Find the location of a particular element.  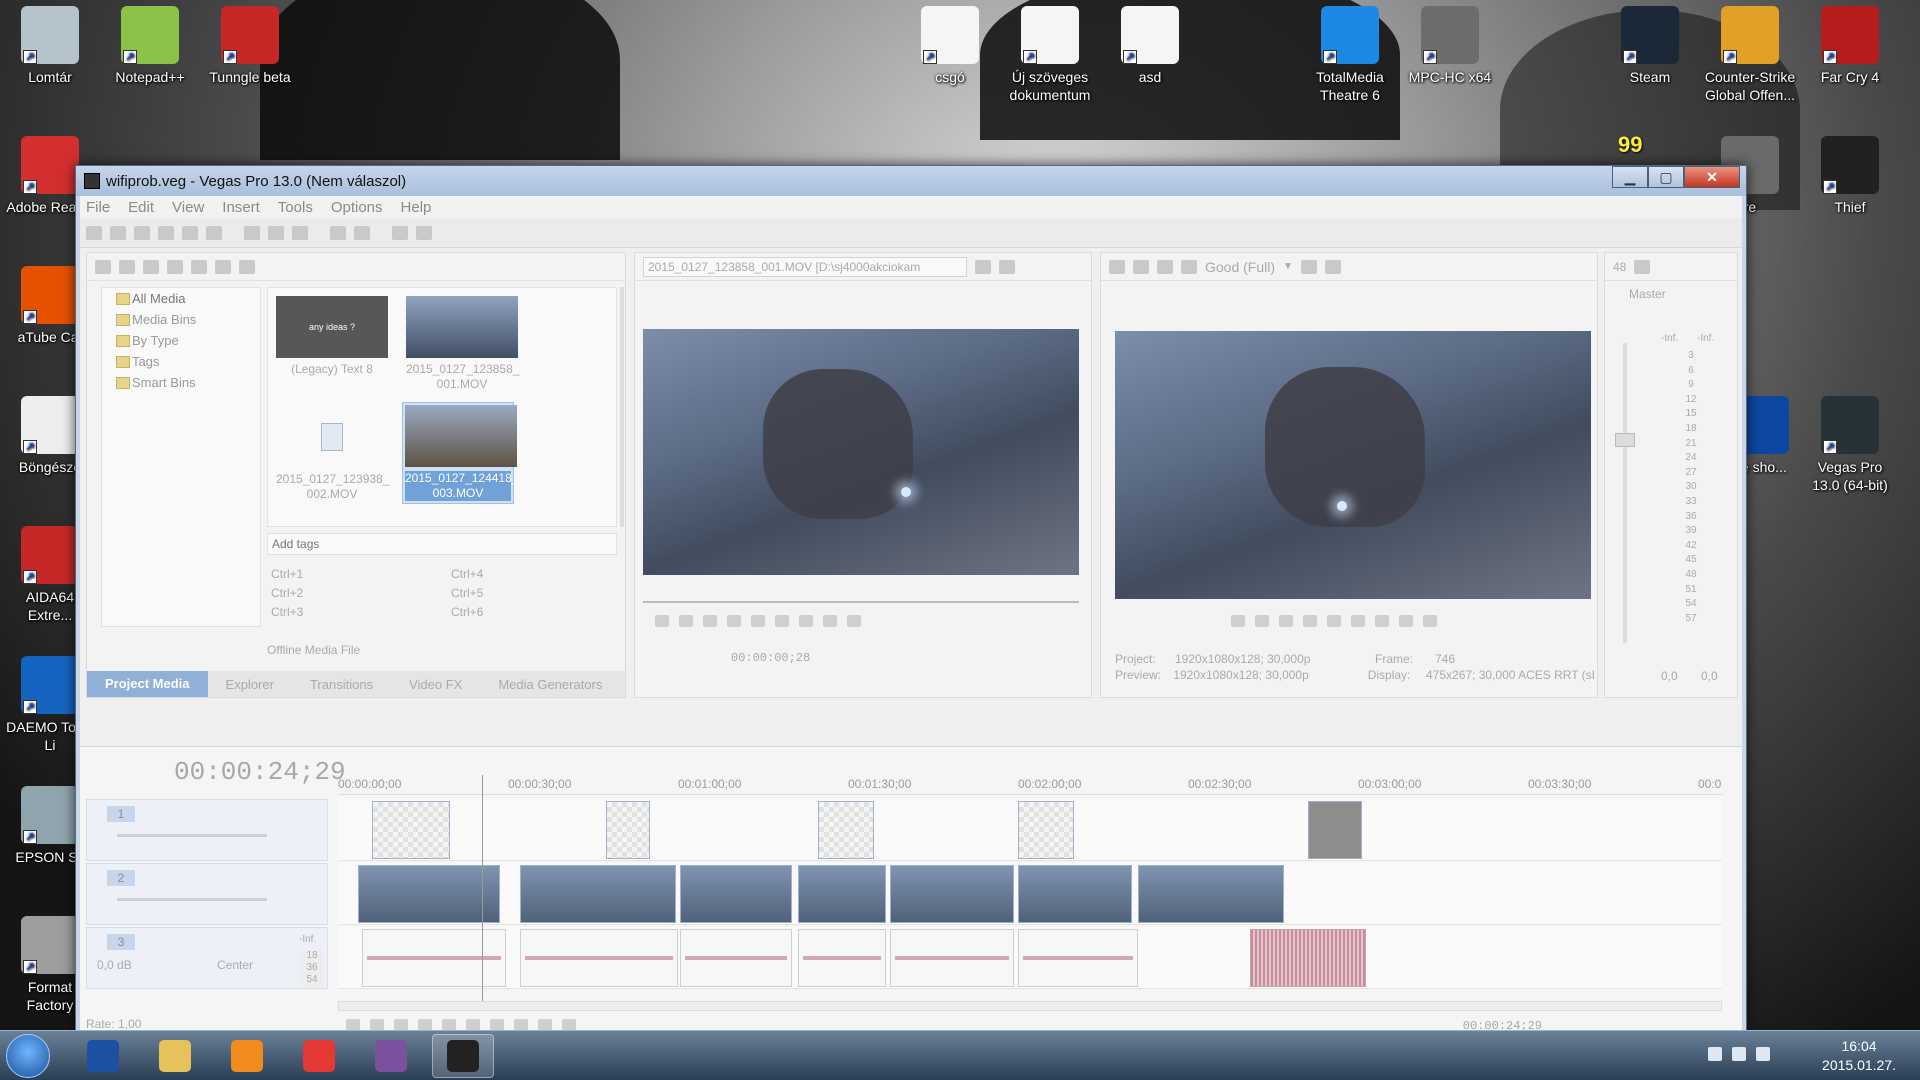

media-scrollbar is located at coordinates (622, 407).